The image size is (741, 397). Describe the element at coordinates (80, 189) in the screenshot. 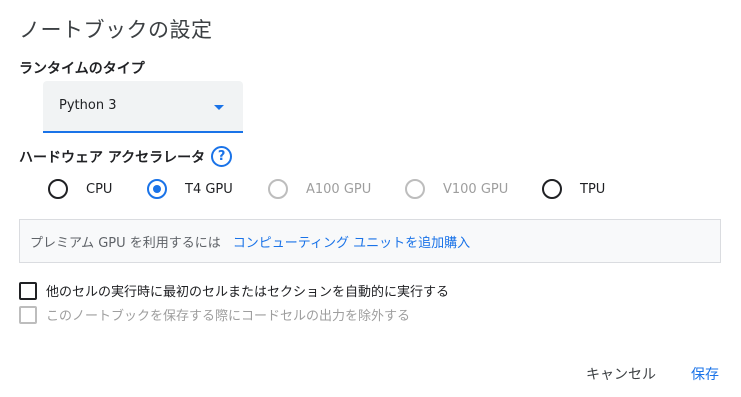

I see `radio-cpu: CPU` at that location.